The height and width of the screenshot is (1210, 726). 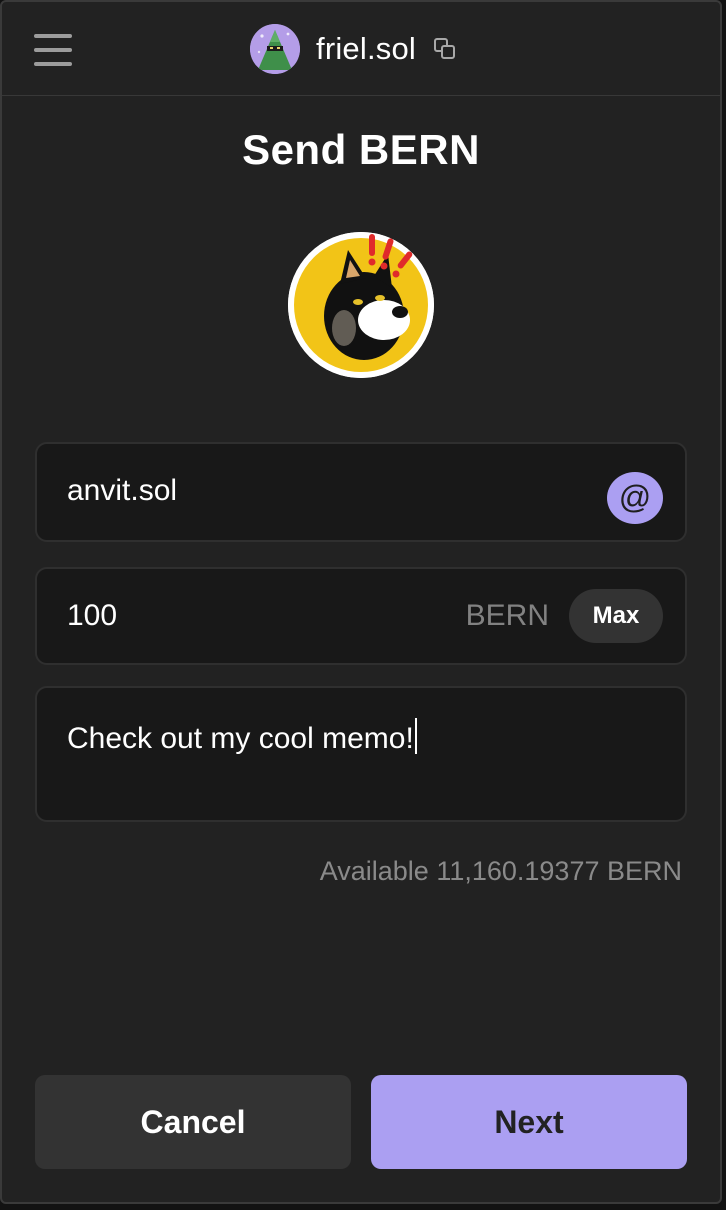 I want to click on memo-input: Check out my cool memo!, so click(x=242, y=737).